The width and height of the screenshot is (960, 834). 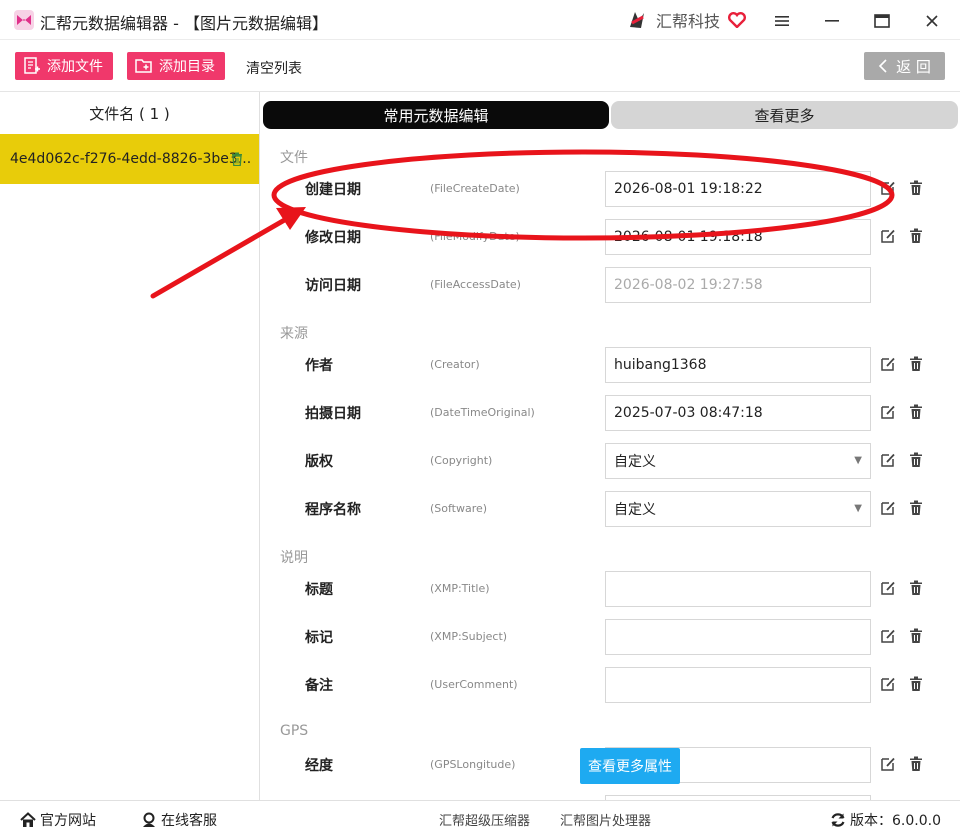 I want to click on back-label: 返 回, so click(x=913, y=66).